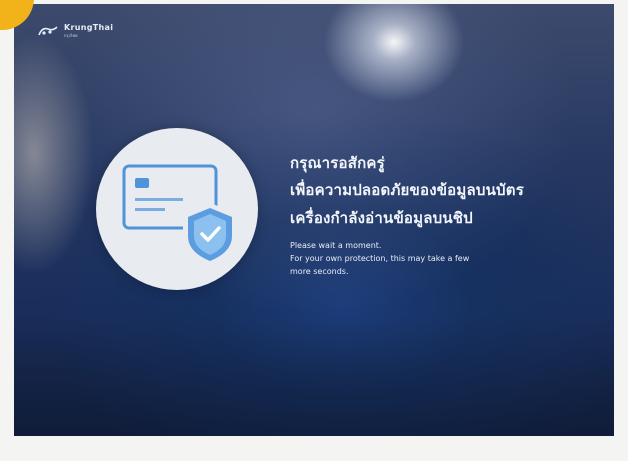 This screenshot has width=628, height=461. I want to click on shield-check-icon, so click(210, 235).